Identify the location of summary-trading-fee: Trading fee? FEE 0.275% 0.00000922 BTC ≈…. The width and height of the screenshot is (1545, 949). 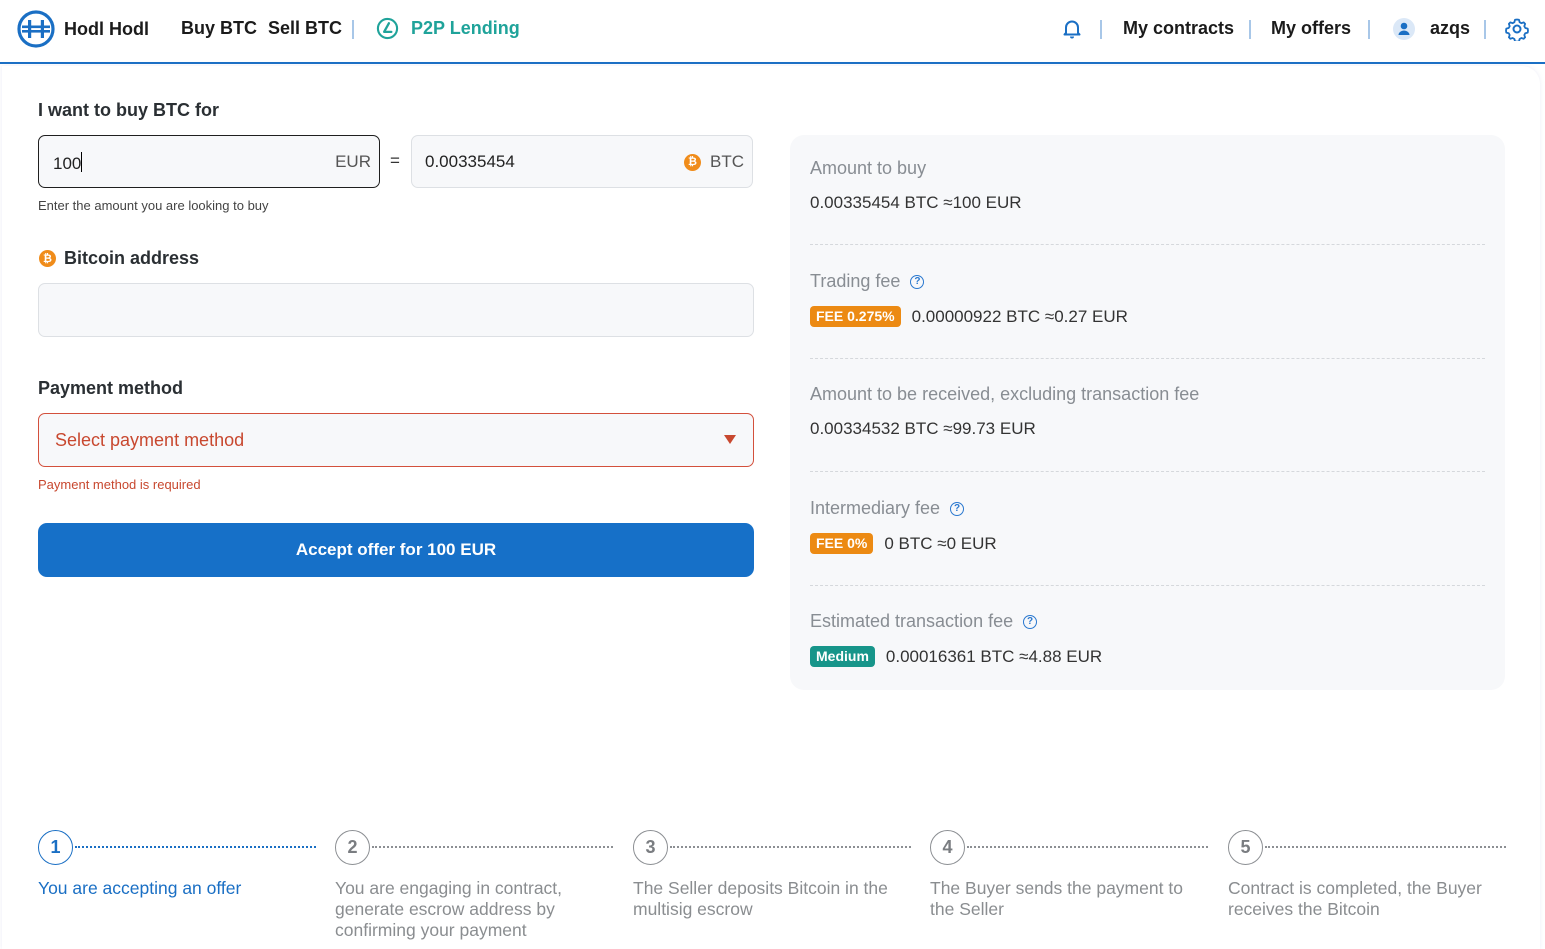
(1147, 299).